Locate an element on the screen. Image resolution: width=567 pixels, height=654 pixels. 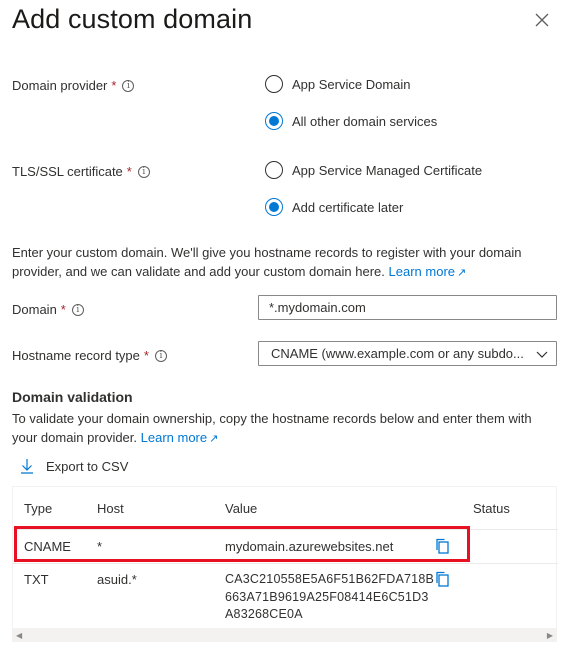
copy-icon is located at coordinates (442, 579).